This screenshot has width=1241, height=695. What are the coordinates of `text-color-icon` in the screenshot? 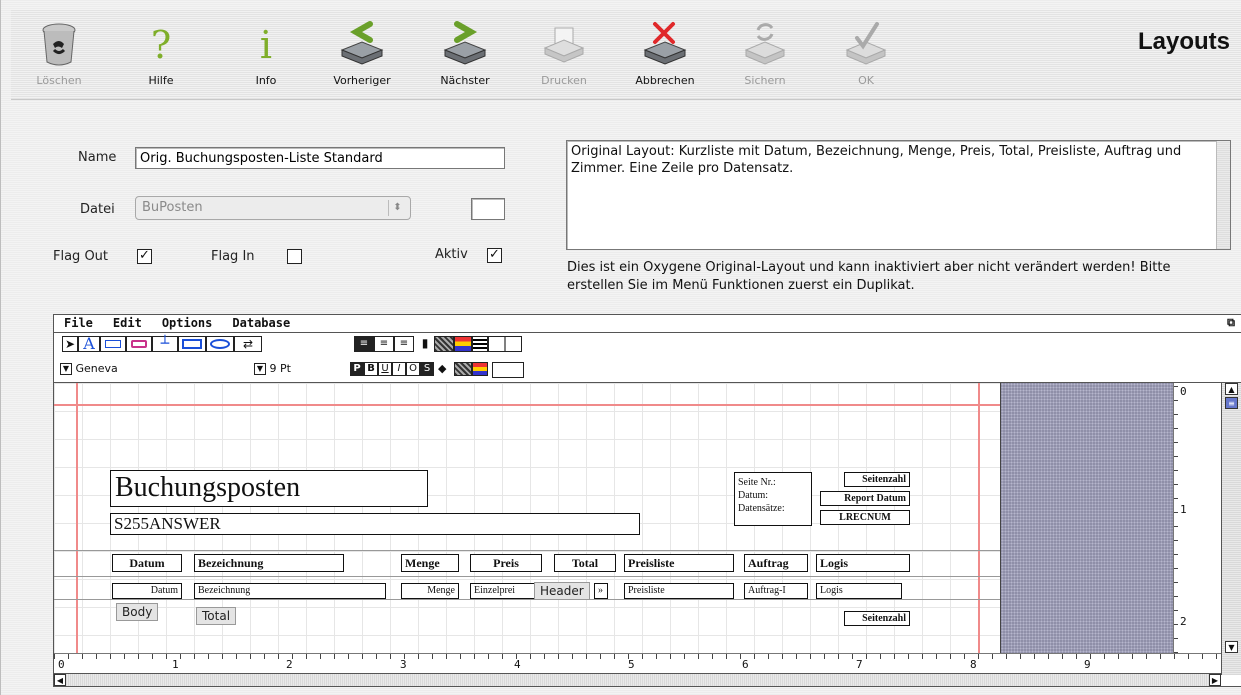 It's located at (480, 369).